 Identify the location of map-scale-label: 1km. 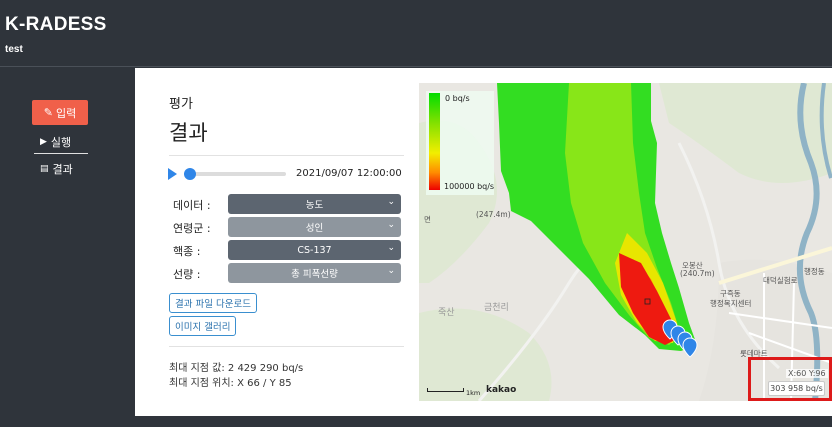
(473, 393).